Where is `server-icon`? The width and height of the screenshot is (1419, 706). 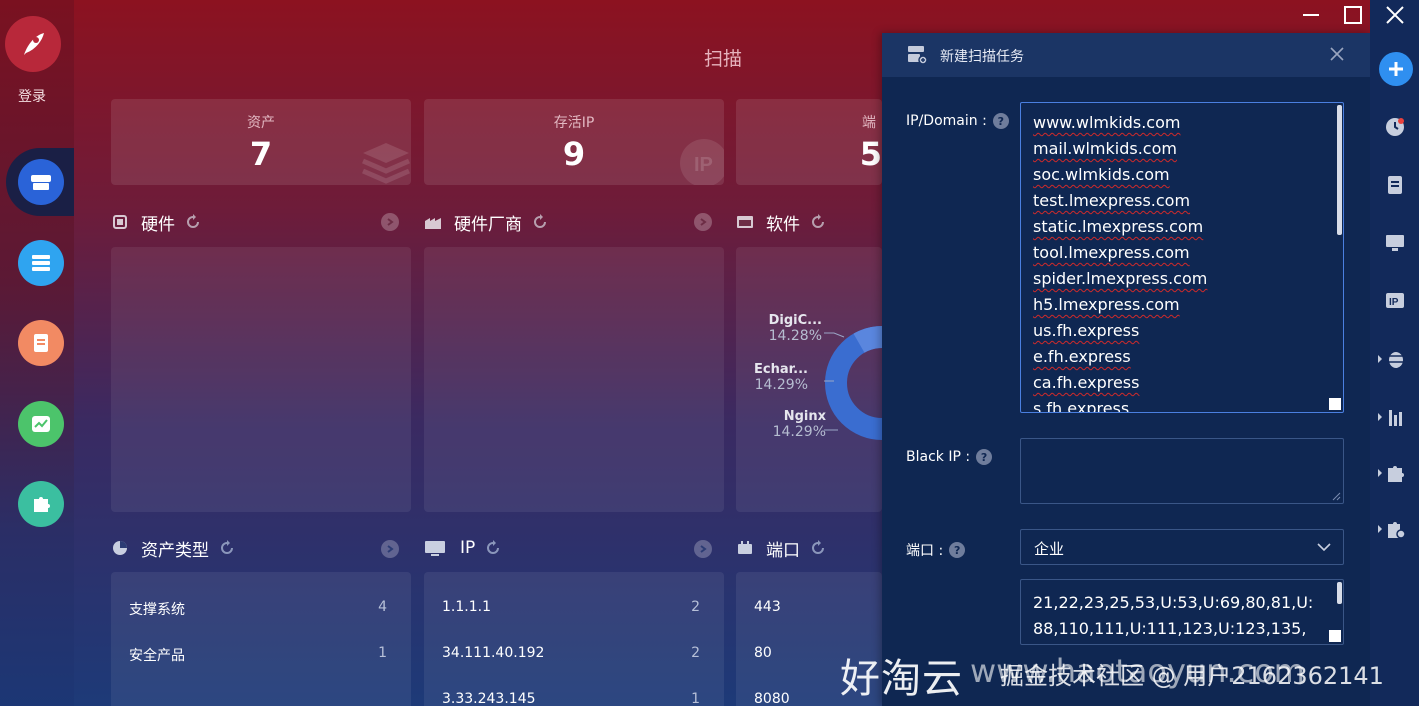
server-icon is located at coordinates (41, 263).